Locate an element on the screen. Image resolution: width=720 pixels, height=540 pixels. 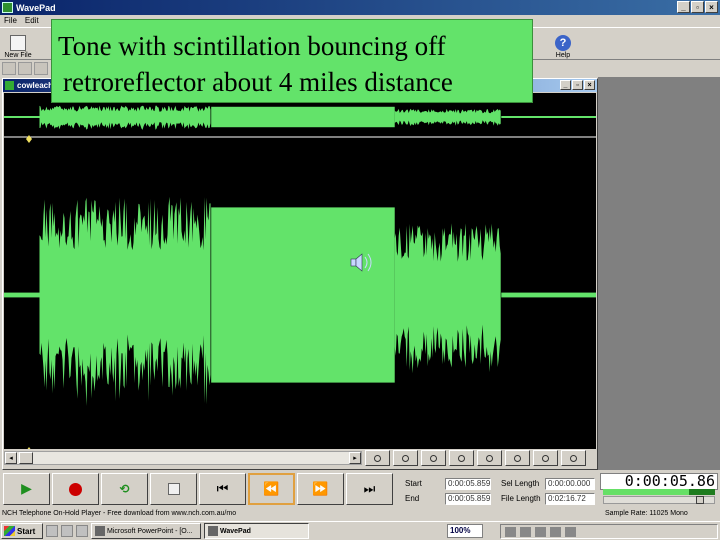
help-button: ? Help is located at coordinates (563, 45).